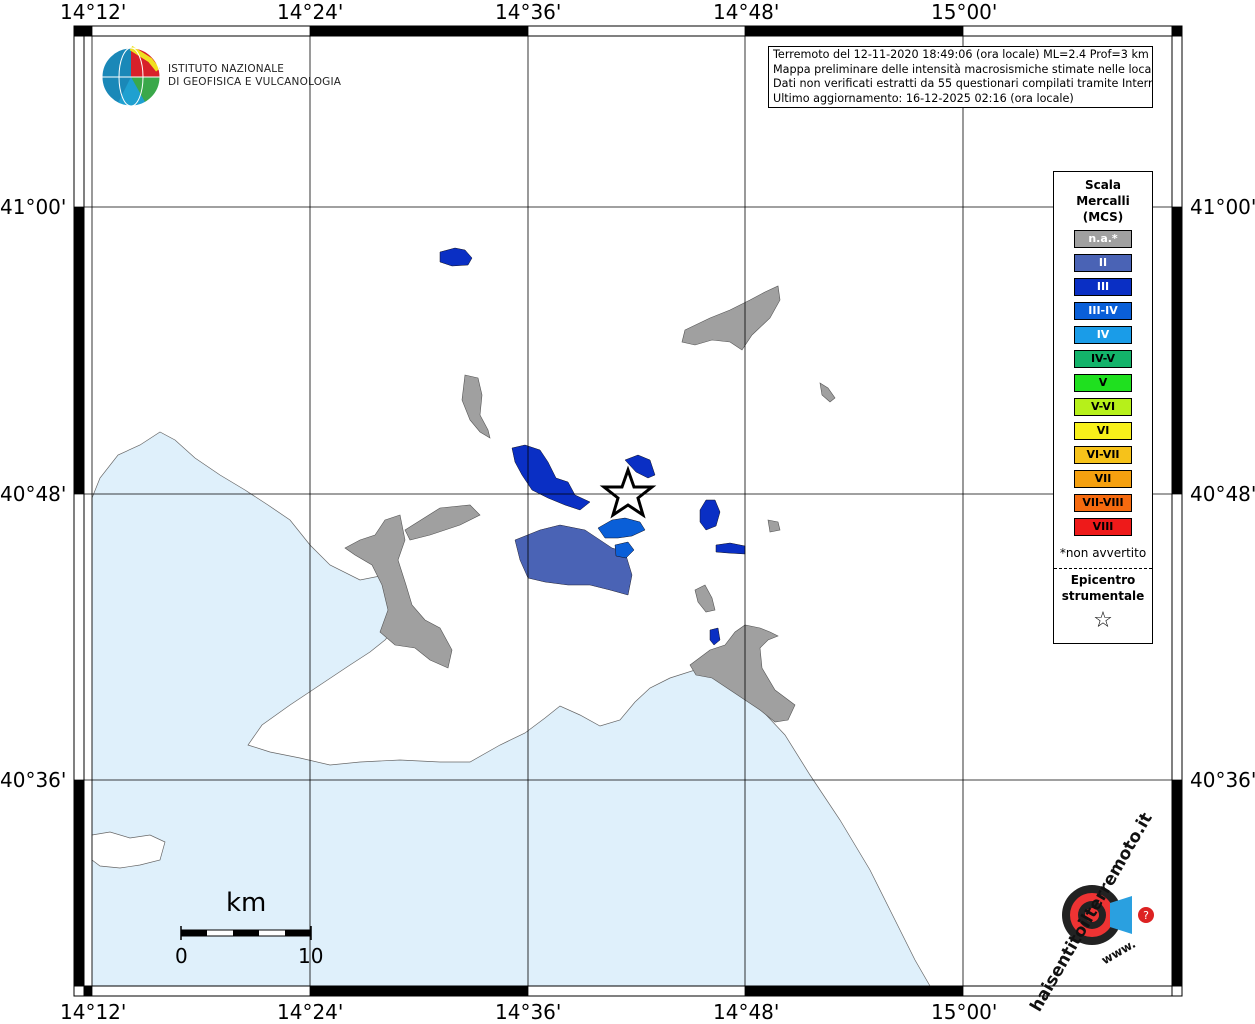 Image resolution: width=1255 pixels, height=1024 pixels. What do you see at coordinates (93, 1012) in the screenshot?
I see `axis-bottom-label: 14°12'` at bounding box center [93, 1012].